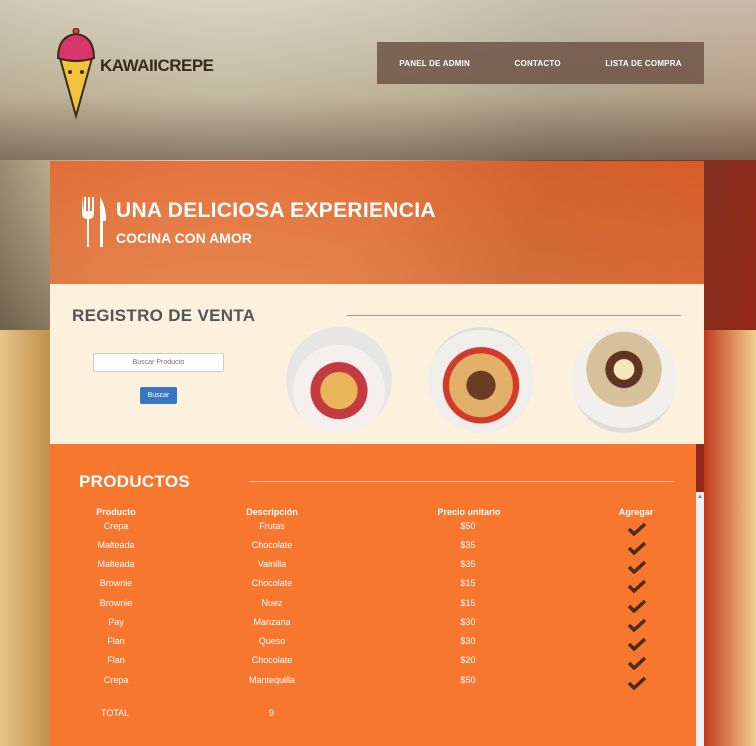  What do you see at coordinates (468, 660) in the screenshot?
I see `cell-precio: $20` at bounding box center [468, 660].